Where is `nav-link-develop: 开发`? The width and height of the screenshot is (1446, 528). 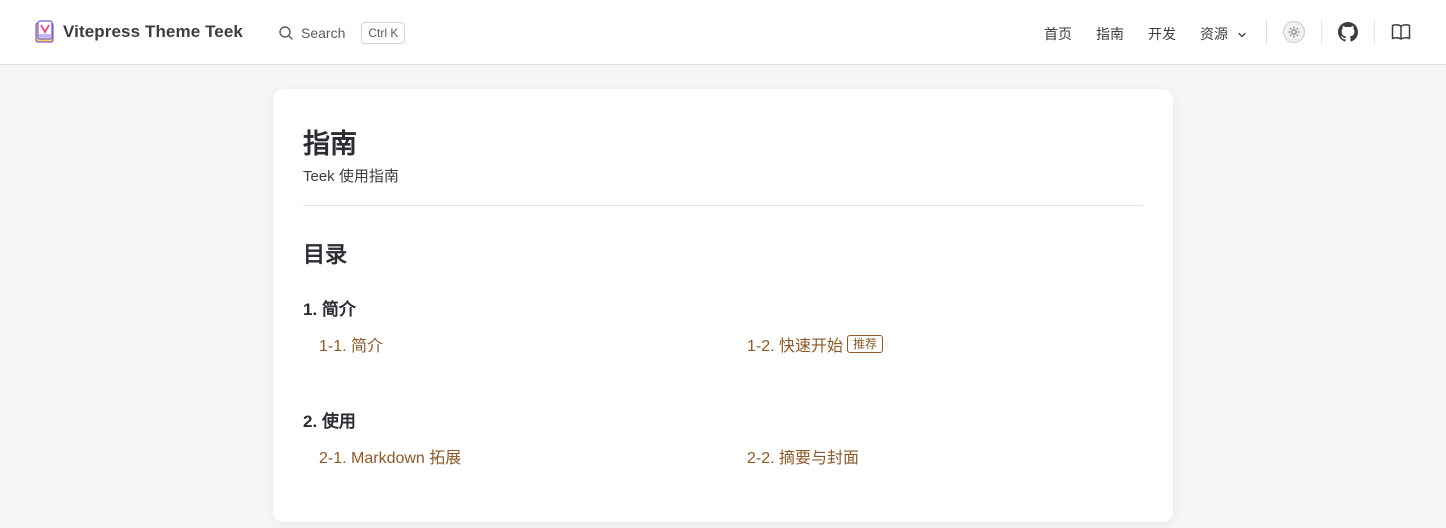
nav-link-develop: 开发 is located at coordinates (1162, 34).